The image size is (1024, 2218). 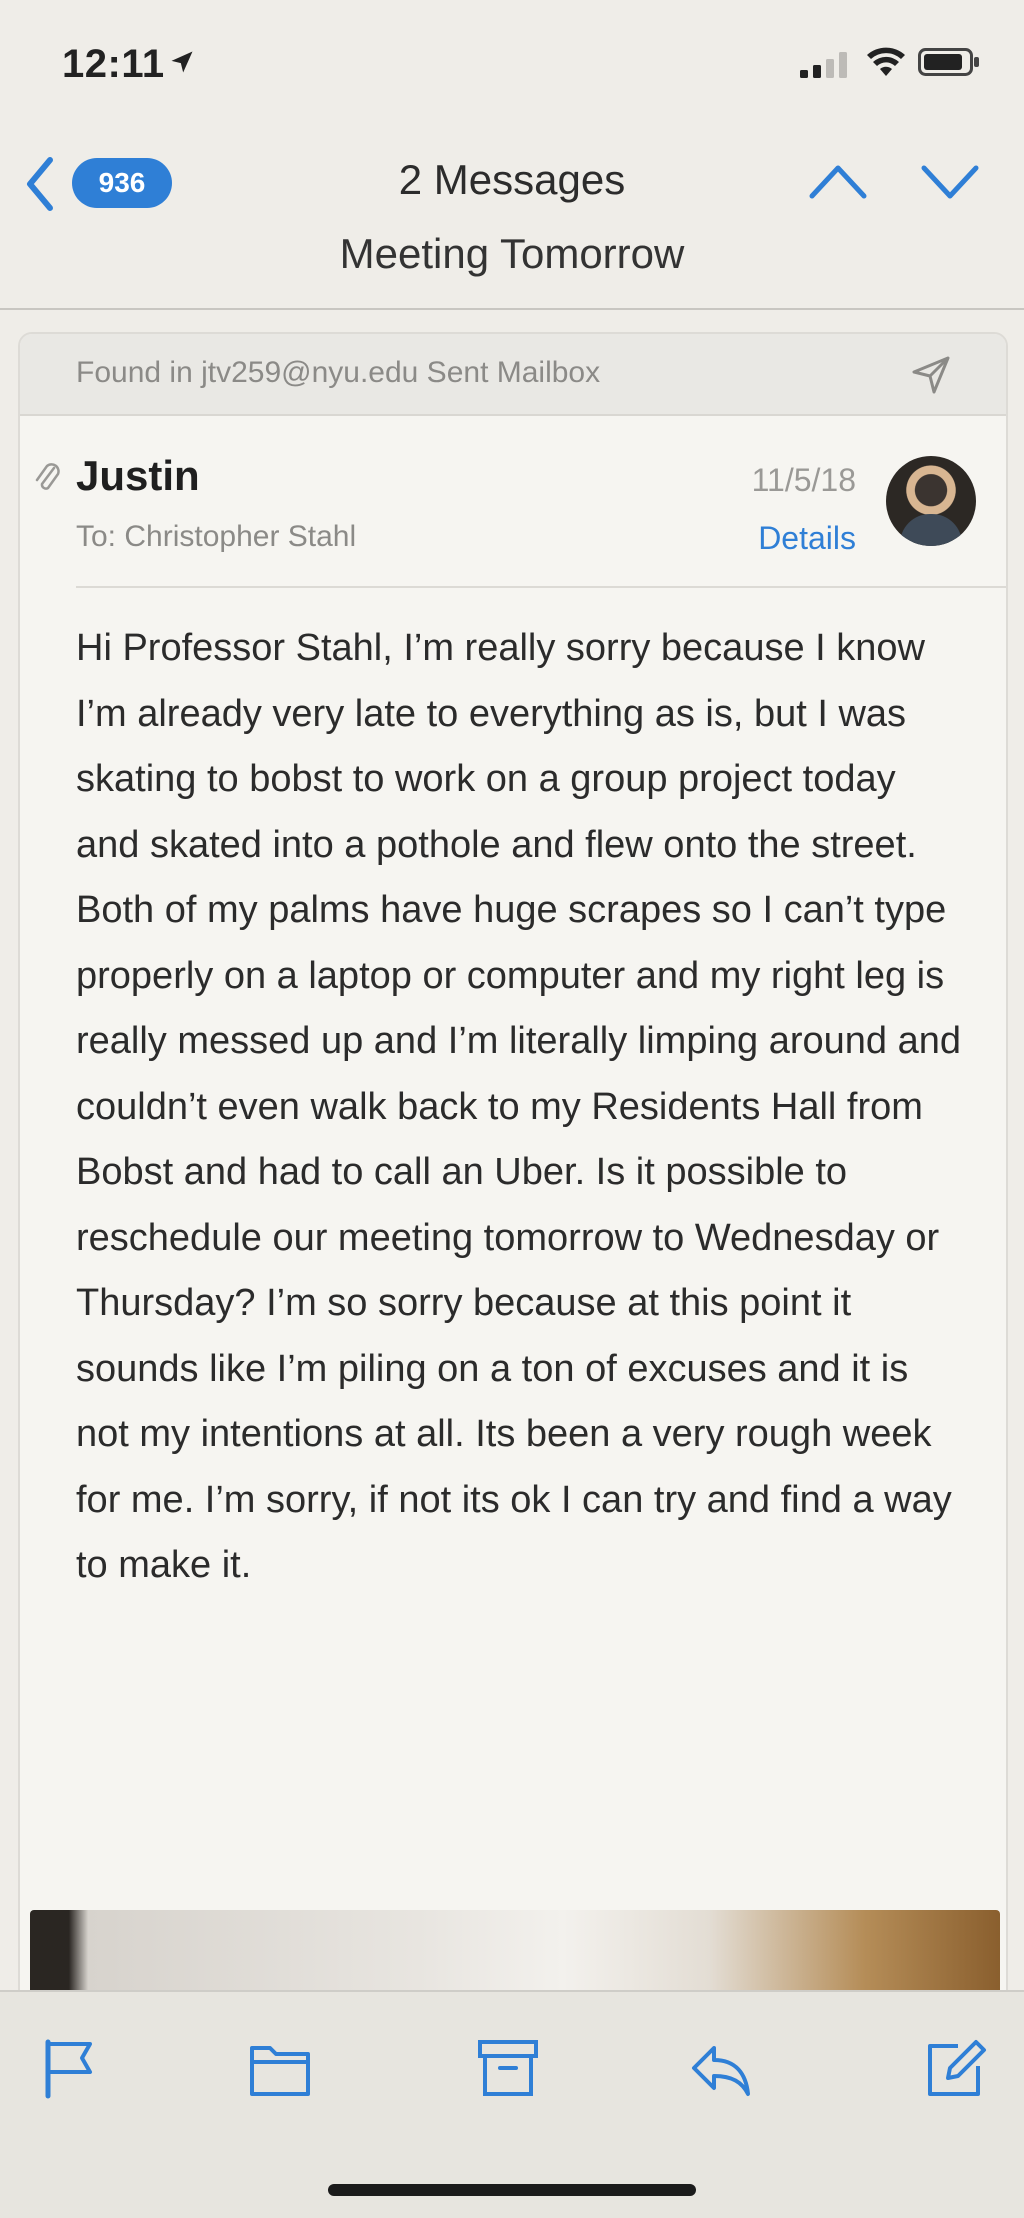 I want to click on sent-arrow-icon, so click(x=931, y=375).